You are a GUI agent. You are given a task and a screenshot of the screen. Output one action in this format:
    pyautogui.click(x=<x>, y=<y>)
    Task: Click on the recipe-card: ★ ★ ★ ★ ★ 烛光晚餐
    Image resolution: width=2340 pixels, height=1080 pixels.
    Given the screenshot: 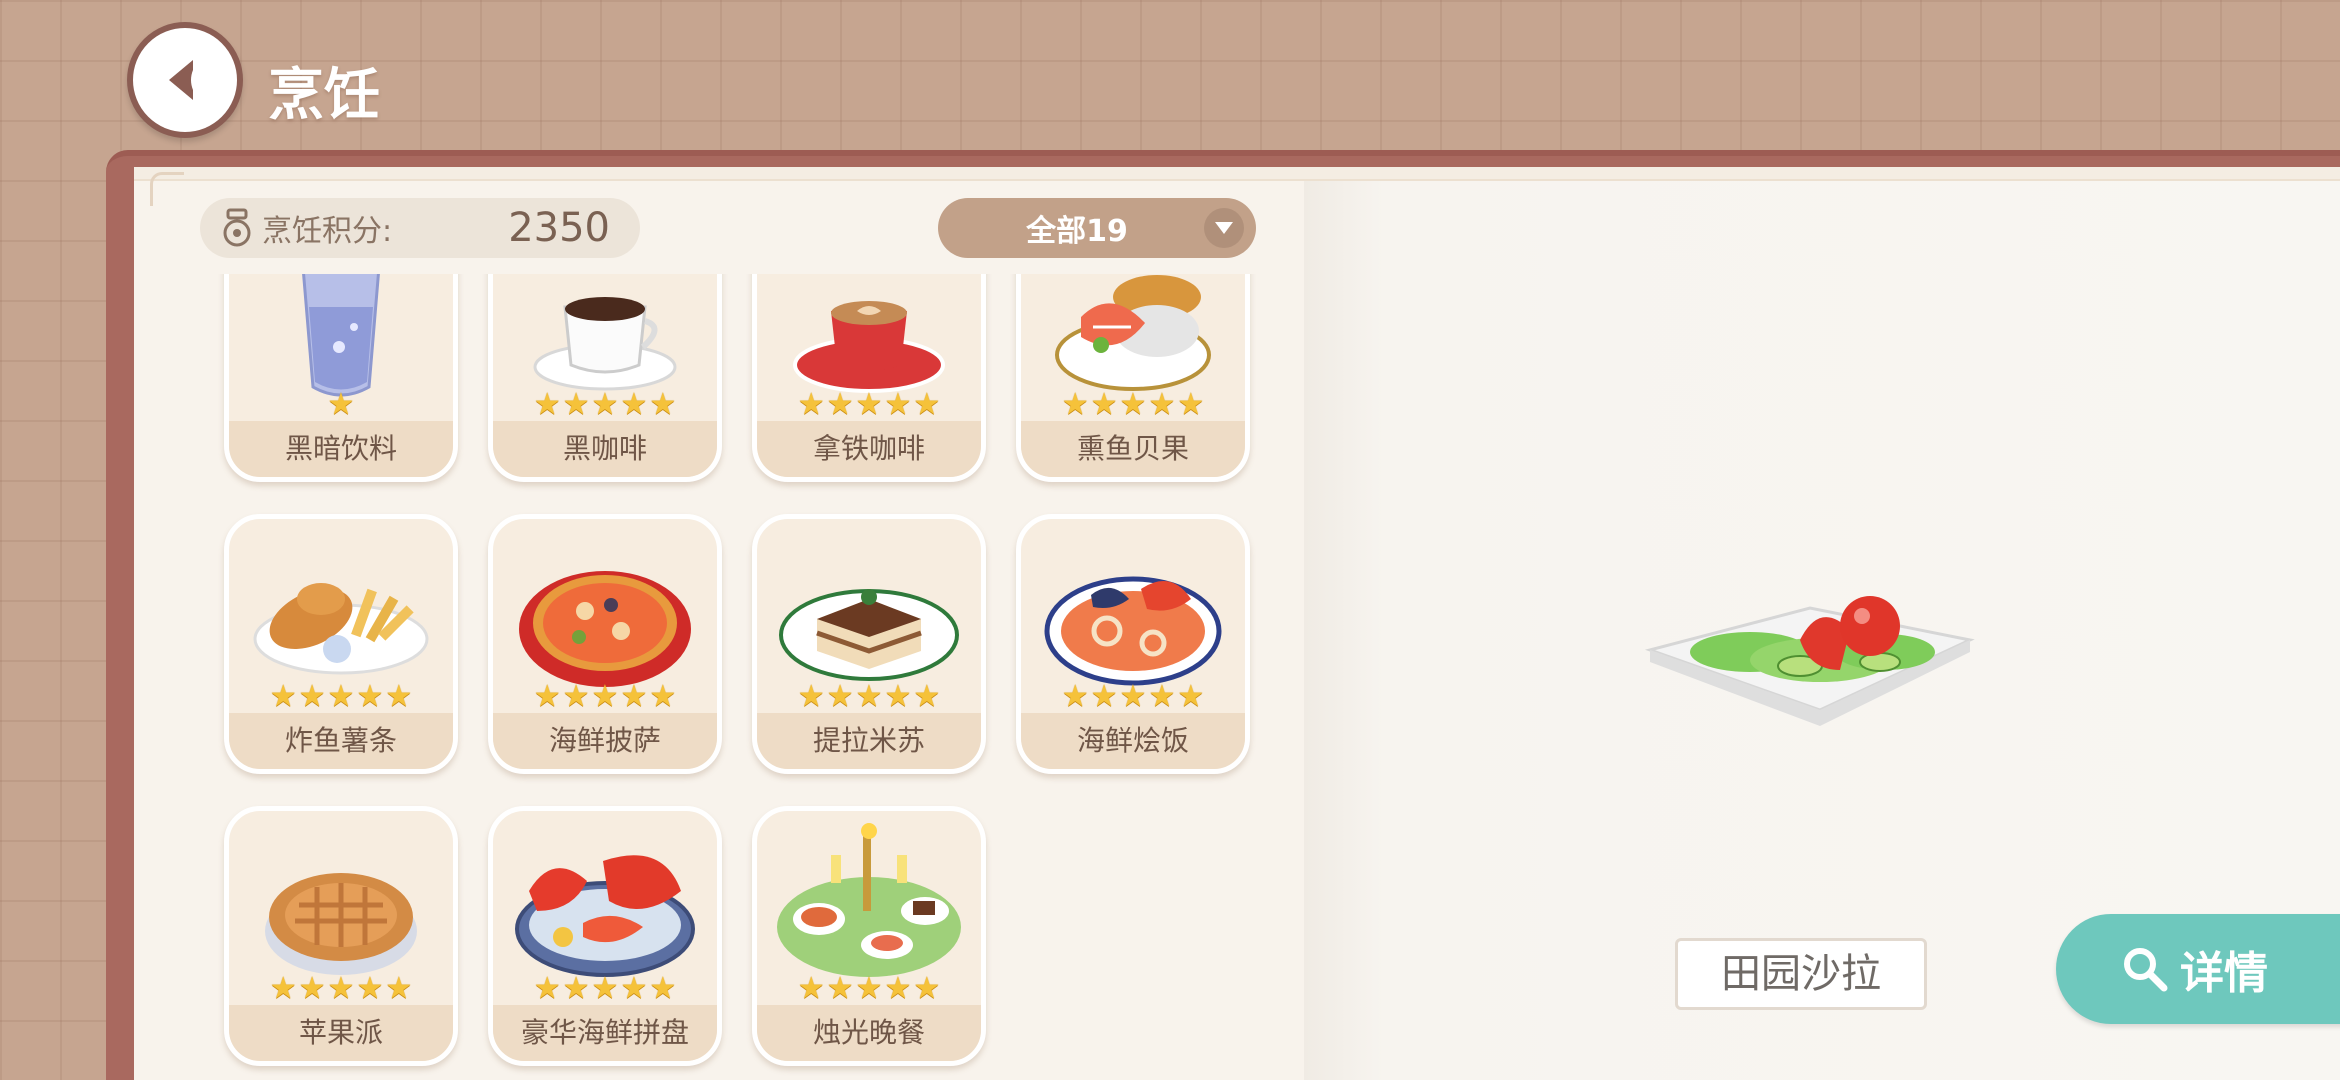 What is the action you would take?
    pyautogui.click(x=869, y=936)
    